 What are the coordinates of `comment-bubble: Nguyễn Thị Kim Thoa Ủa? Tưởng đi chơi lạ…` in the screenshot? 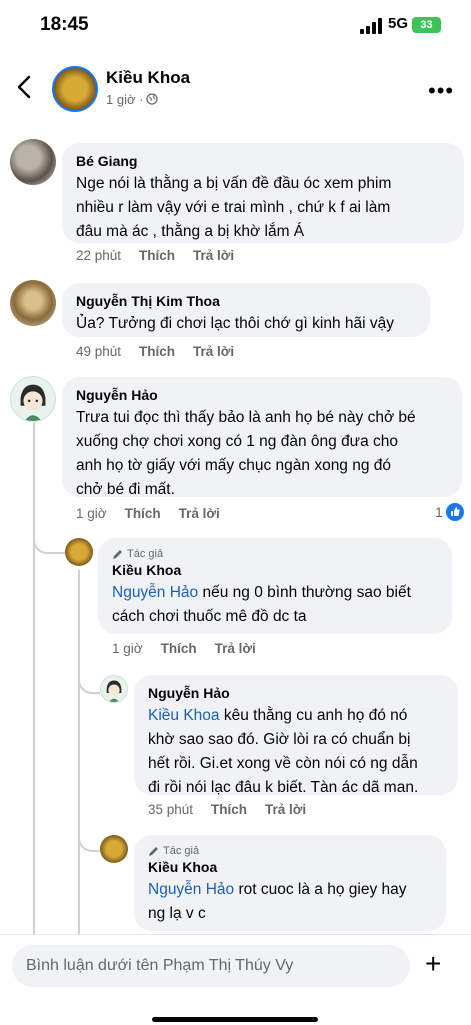 It's located at (246, 310).